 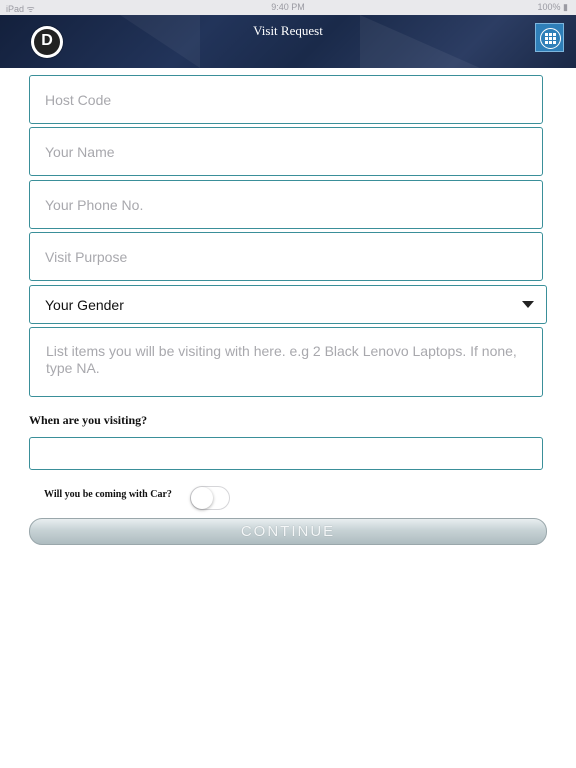 I want to click on grid-menu-button, so click(x=549, y=37).